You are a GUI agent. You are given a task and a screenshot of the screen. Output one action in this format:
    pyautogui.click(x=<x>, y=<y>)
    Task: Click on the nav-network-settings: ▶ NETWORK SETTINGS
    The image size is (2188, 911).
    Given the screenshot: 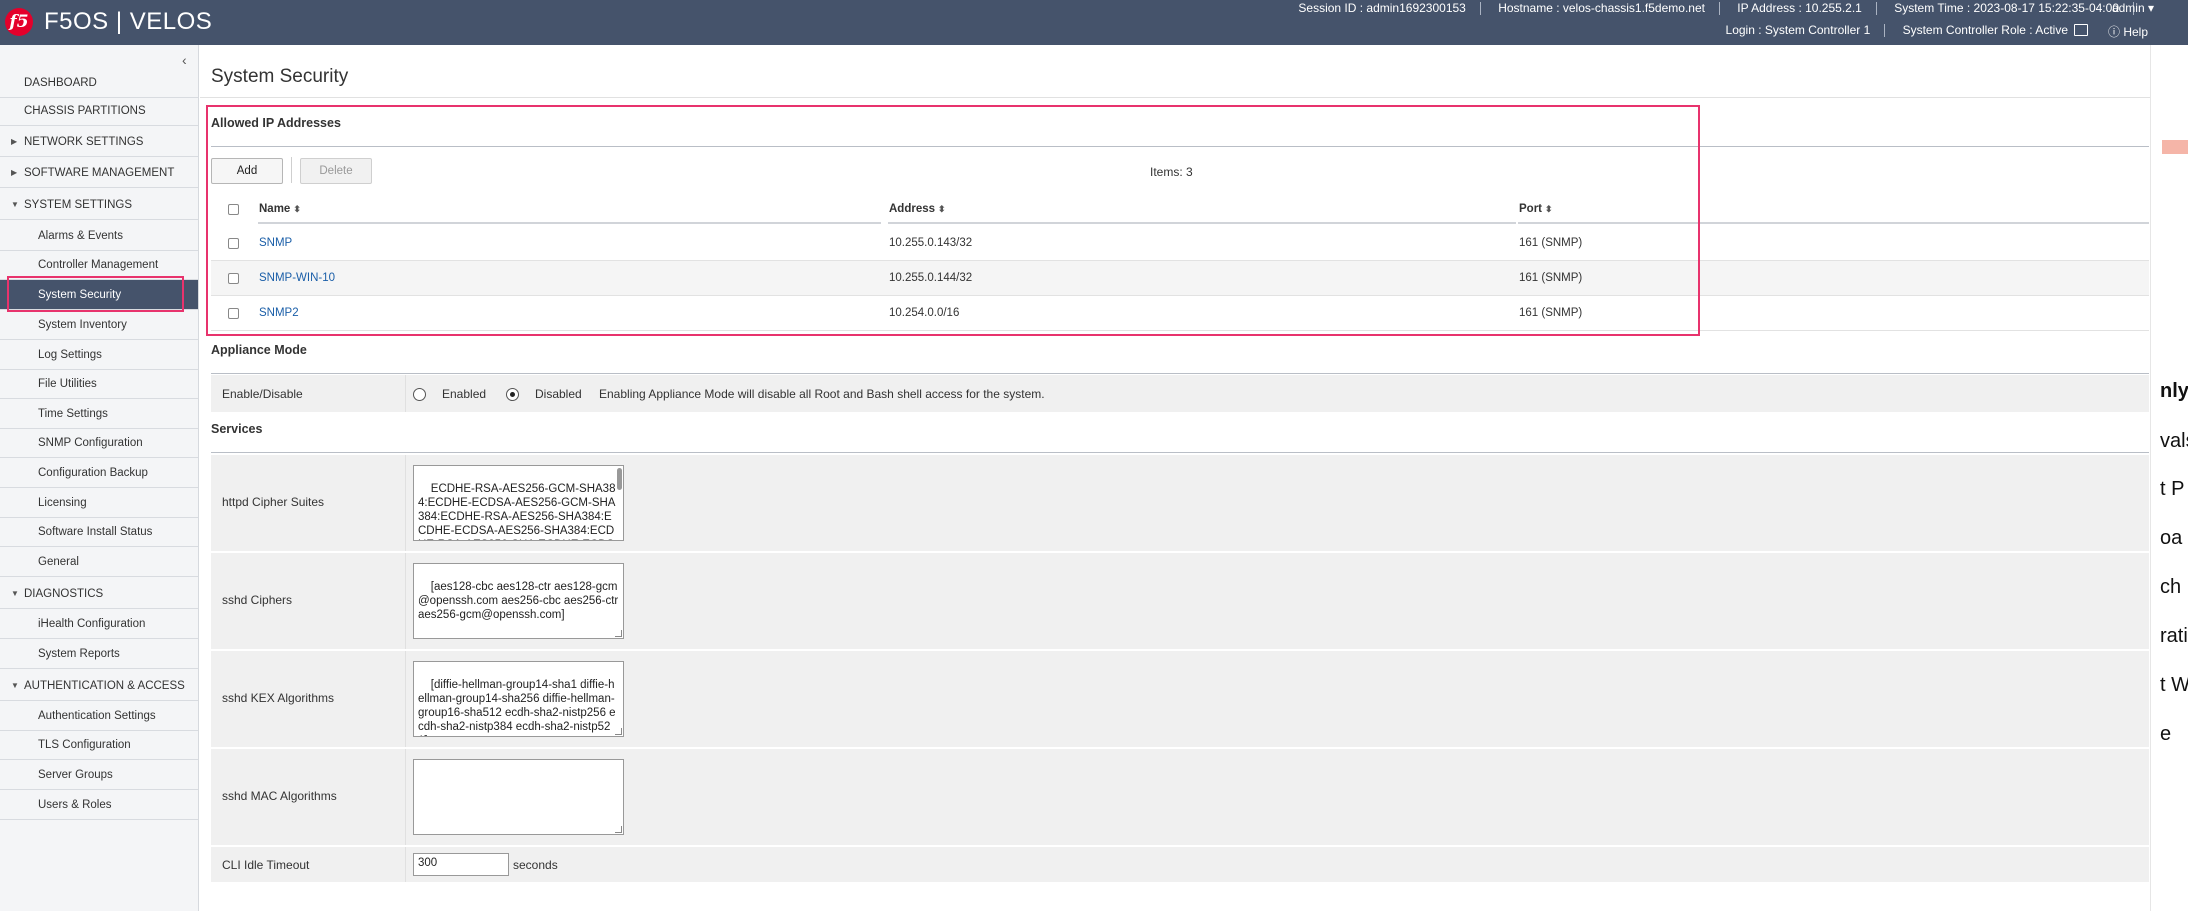 What is the action you would take?
    pyautogui.click(x=99, y=142)
    